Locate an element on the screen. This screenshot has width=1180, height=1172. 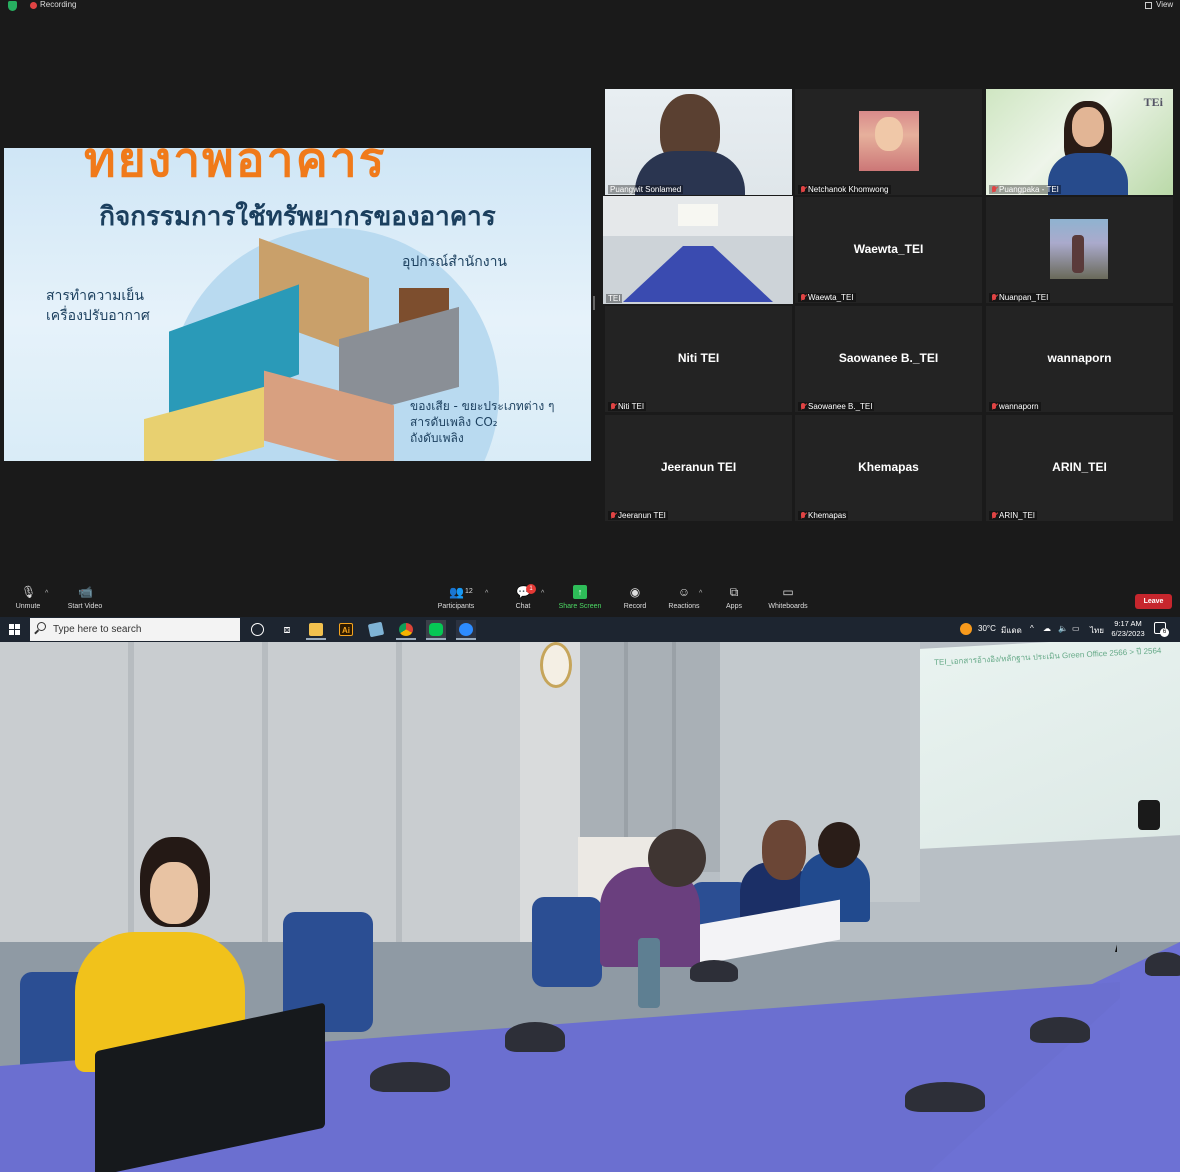
label-refrigerant-1: สารทำความเย็น is located at coordinates (95, 296).